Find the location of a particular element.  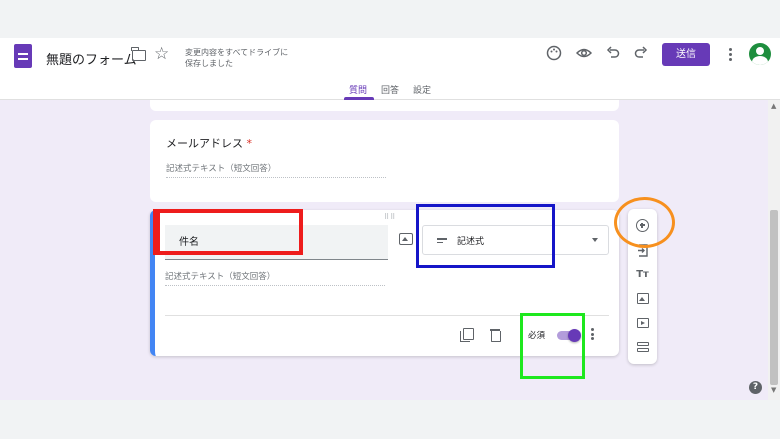

side-toolbar: Tт is located at coordinates (642, 286).